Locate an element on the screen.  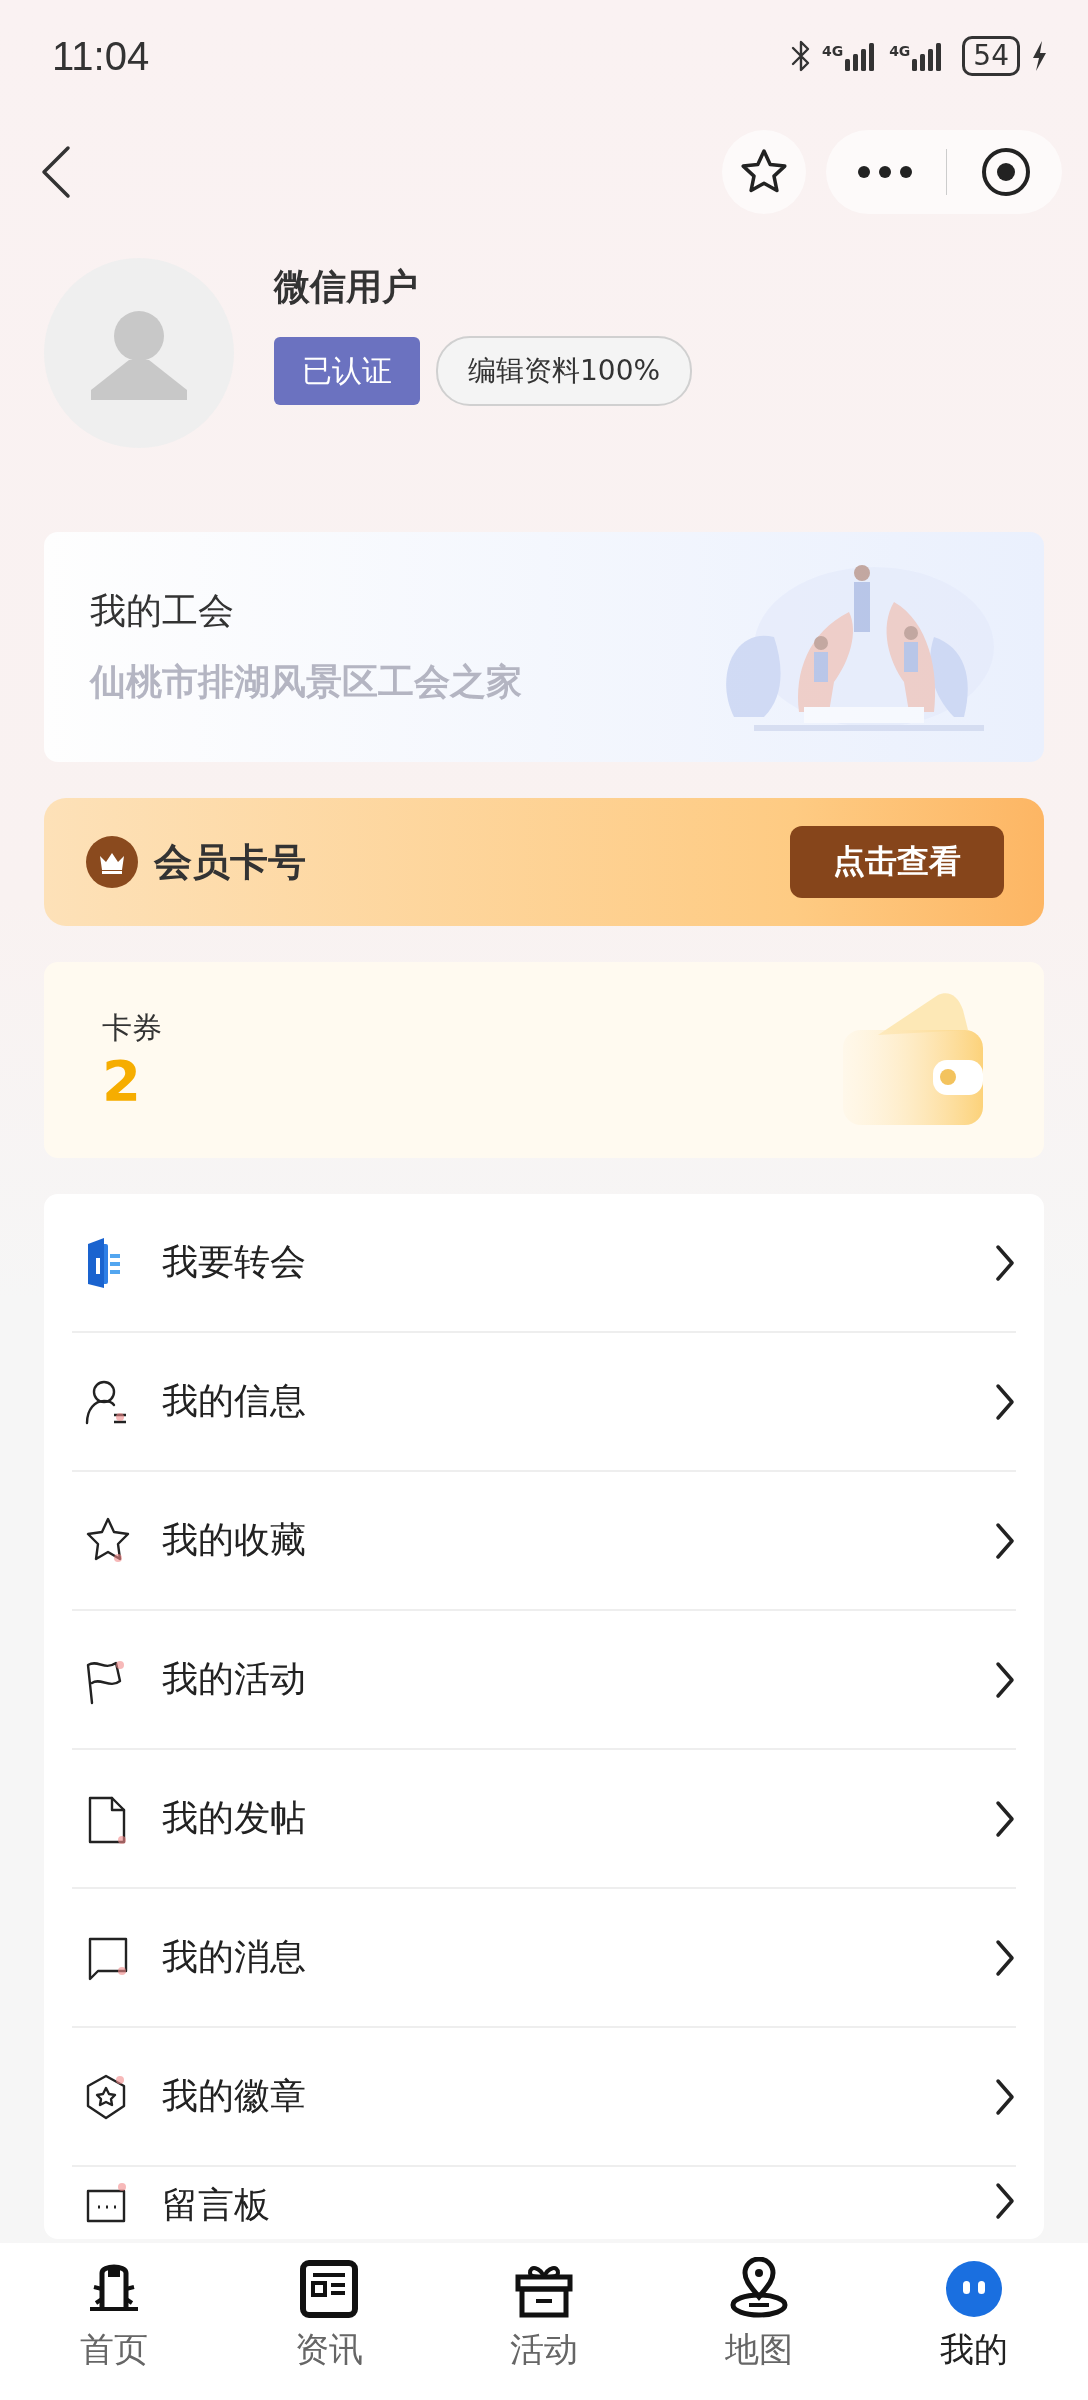
edit-profile-button: 编辑资料100% is located at coordinates (564, 371).